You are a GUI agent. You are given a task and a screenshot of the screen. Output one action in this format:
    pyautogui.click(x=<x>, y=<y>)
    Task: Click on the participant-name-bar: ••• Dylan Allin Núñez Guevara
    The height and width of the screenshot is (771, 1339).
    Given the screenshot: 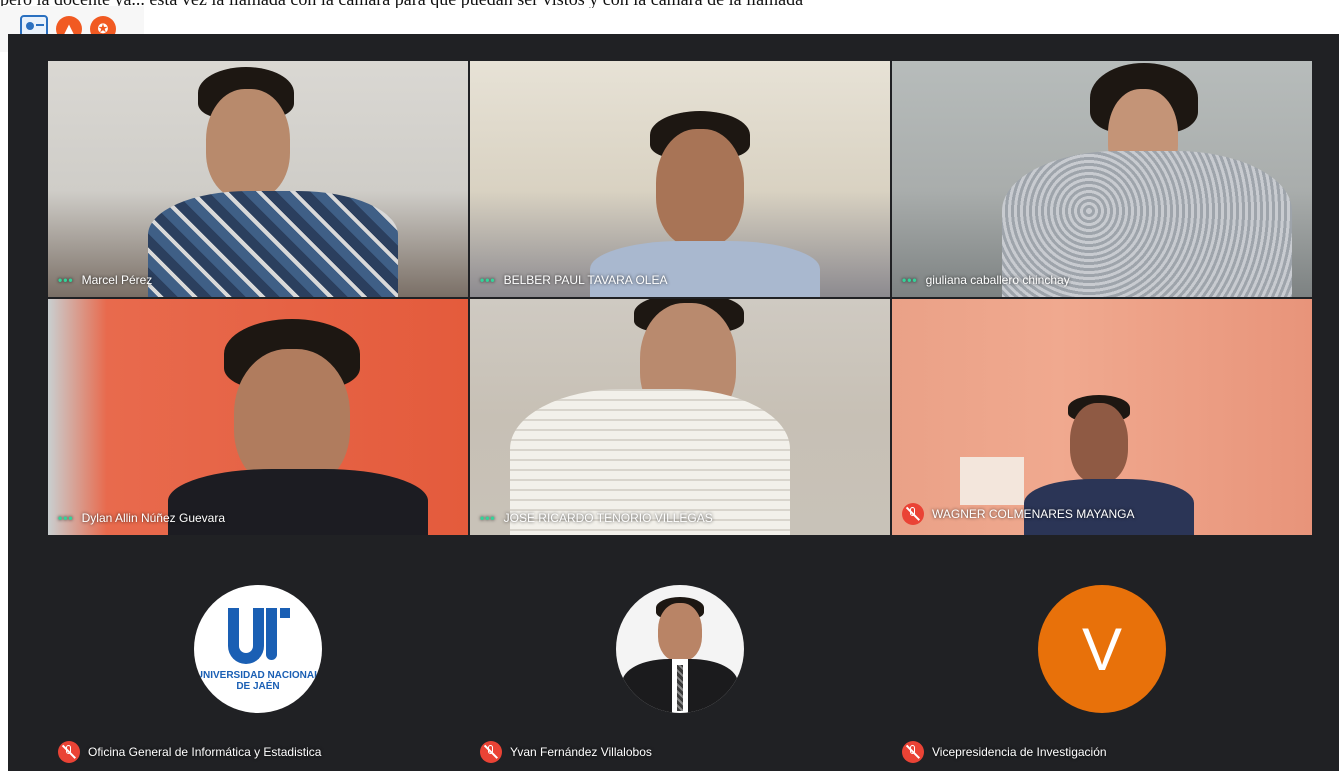 What is the action you would take?
    pyautogui.click(x=141, y=518)
    